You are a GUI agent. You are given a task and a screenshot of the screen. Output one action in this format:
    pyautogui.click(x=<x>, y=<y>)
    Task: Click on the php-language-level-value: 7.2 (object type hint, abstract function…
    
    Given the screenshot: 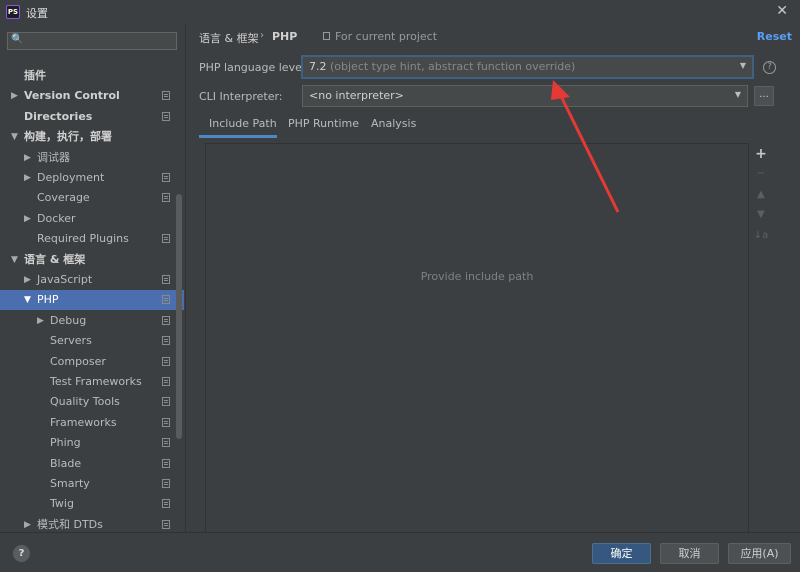 What is the action you would take?
    pyautogui.click(x=442, y=66)
    